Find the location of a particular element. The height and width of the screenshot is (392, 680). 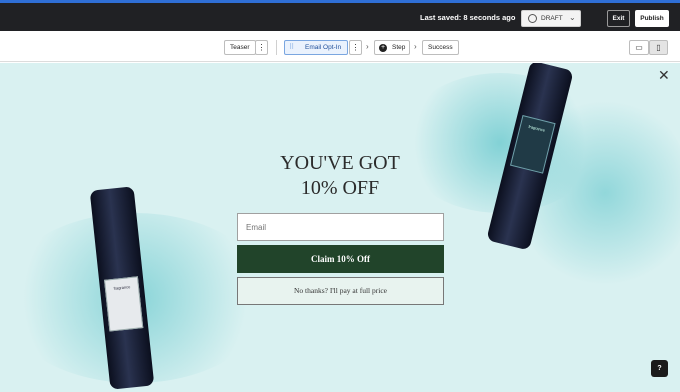

mobile-icon: ▯ is located at coordinates (658, 47).